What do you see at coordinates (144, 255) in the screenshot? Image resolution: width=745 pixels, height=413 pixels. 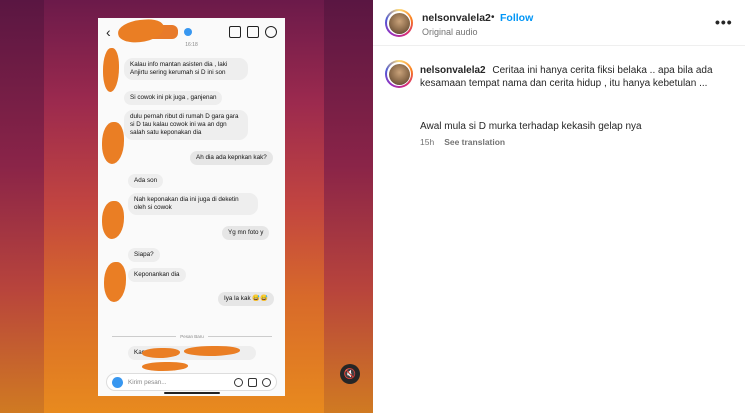 I see `chat-message: Siapa?` at bounding box center [144, 255].